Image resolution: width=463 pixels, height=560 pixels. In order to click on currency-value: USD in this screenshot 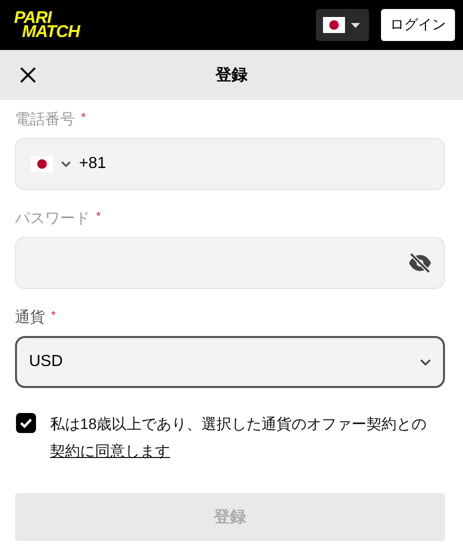, I will do `click(46, 362)`.